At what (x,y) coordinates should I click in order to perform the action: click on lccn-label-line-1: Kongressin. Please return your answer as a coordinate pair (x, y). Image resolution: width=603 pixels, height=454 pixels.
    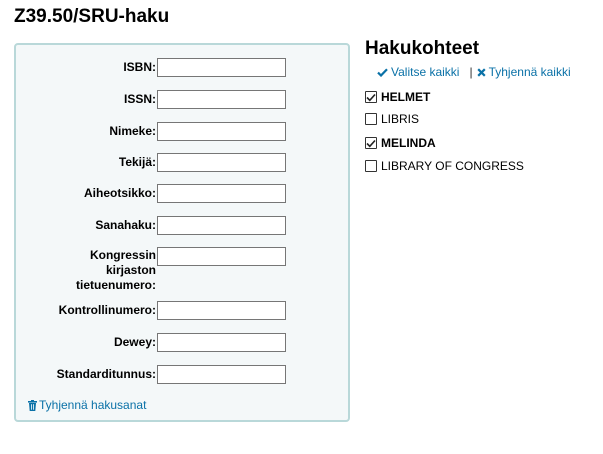
    Looking at the image, I should click on (122, 255).